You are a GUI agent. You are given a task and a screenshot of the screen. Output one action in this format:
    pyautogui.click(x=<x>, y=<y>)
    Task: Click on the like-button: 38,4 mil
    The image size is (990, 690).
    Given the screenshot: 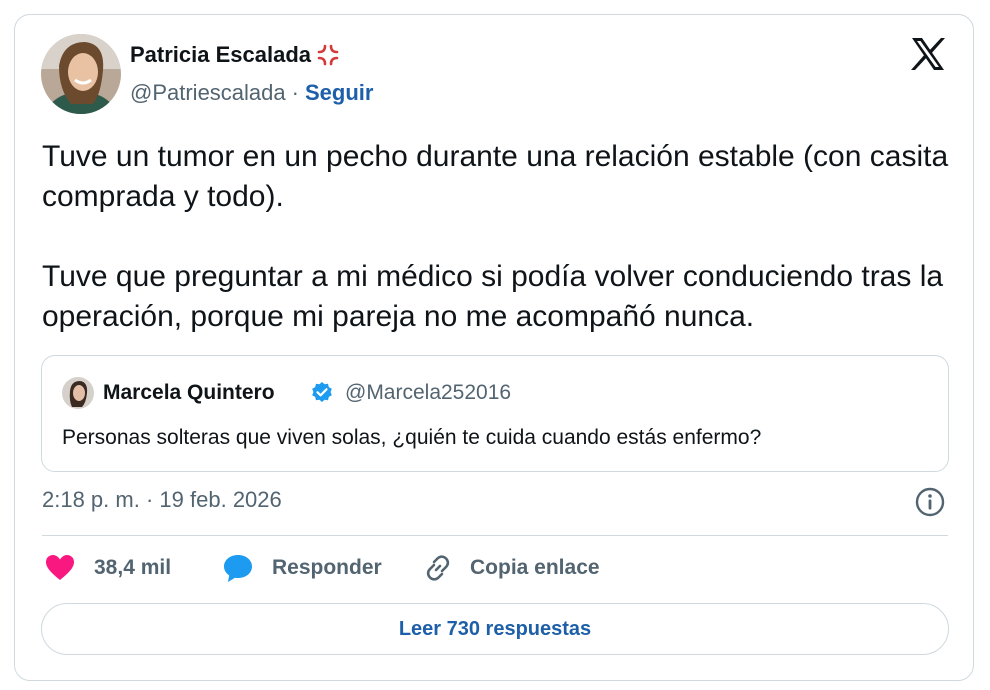 What is the action you would take?
    pyautogui.click(x=107, y=568)
    